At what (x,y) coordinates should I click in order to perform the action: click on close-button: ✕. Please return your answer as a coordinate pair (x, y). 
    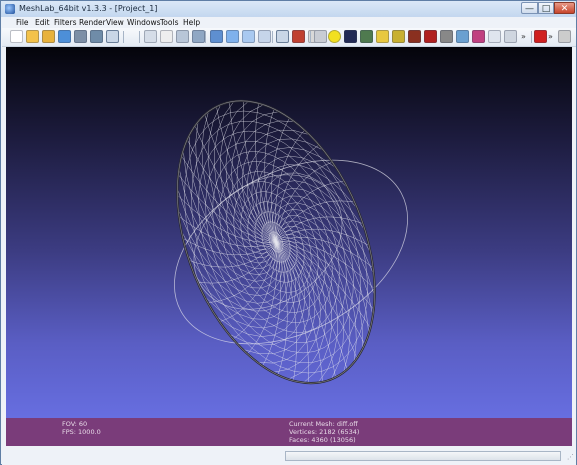
    Looking at the image, I should click on (564, 8).